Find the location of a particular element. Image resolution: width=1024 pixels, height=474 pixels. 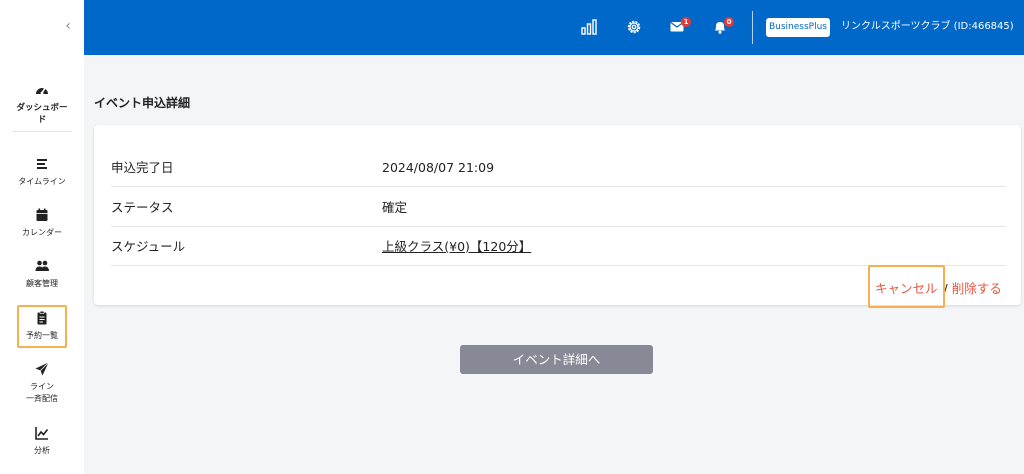

header-separator is located at coordinates (752, 27).